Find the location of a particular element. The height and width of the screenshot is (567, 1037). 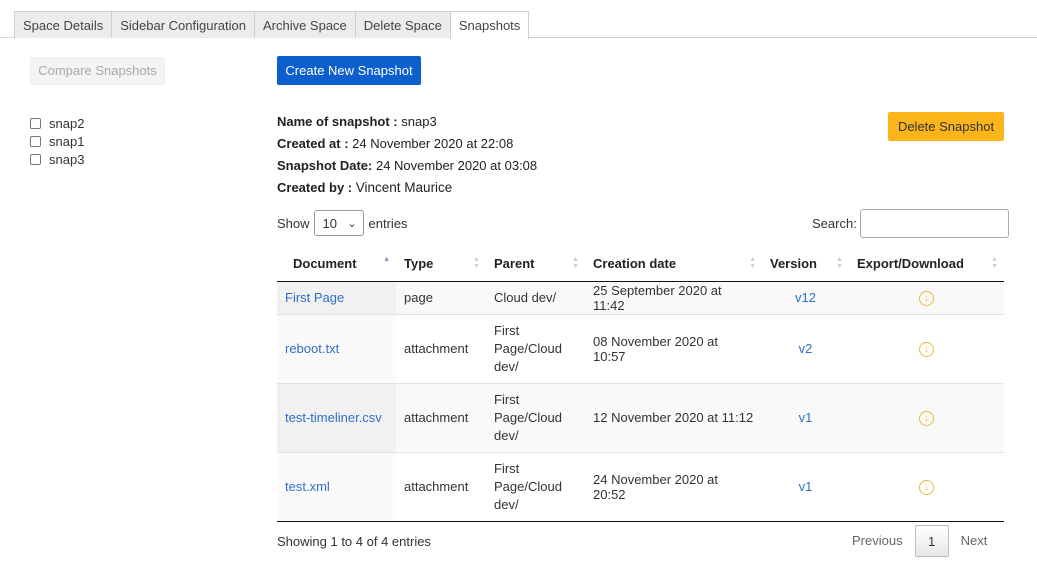

compare-snapshots-button: Compare Snapshots is located at coordinates (97, 71).